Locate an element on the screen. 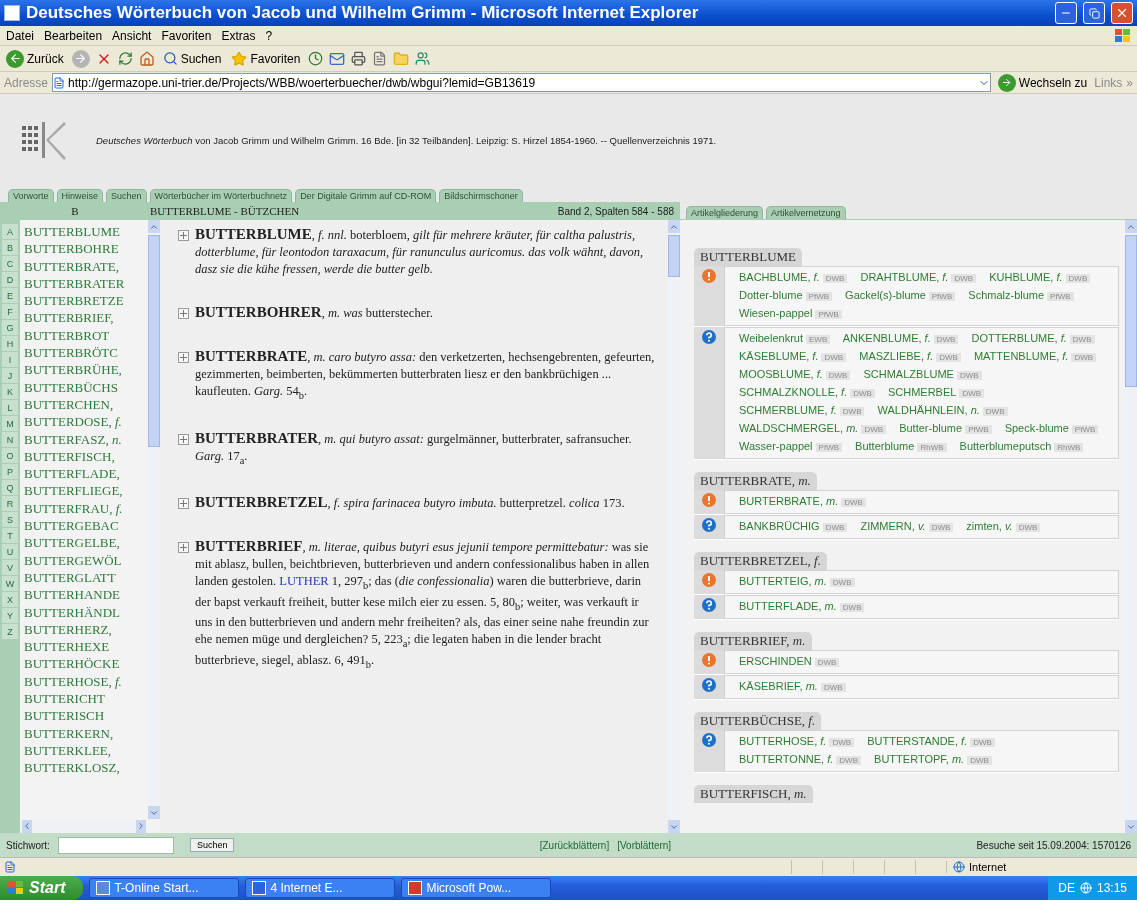 The height and width of the screenshot is (910, 1137). word-link: Butter-blume is located at coordinates (931, 428).